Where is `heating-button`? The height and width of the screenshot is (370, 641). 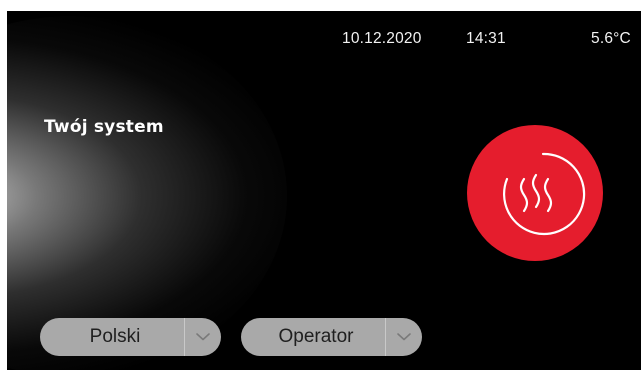 heating-button is located at coordinates (535, 193).